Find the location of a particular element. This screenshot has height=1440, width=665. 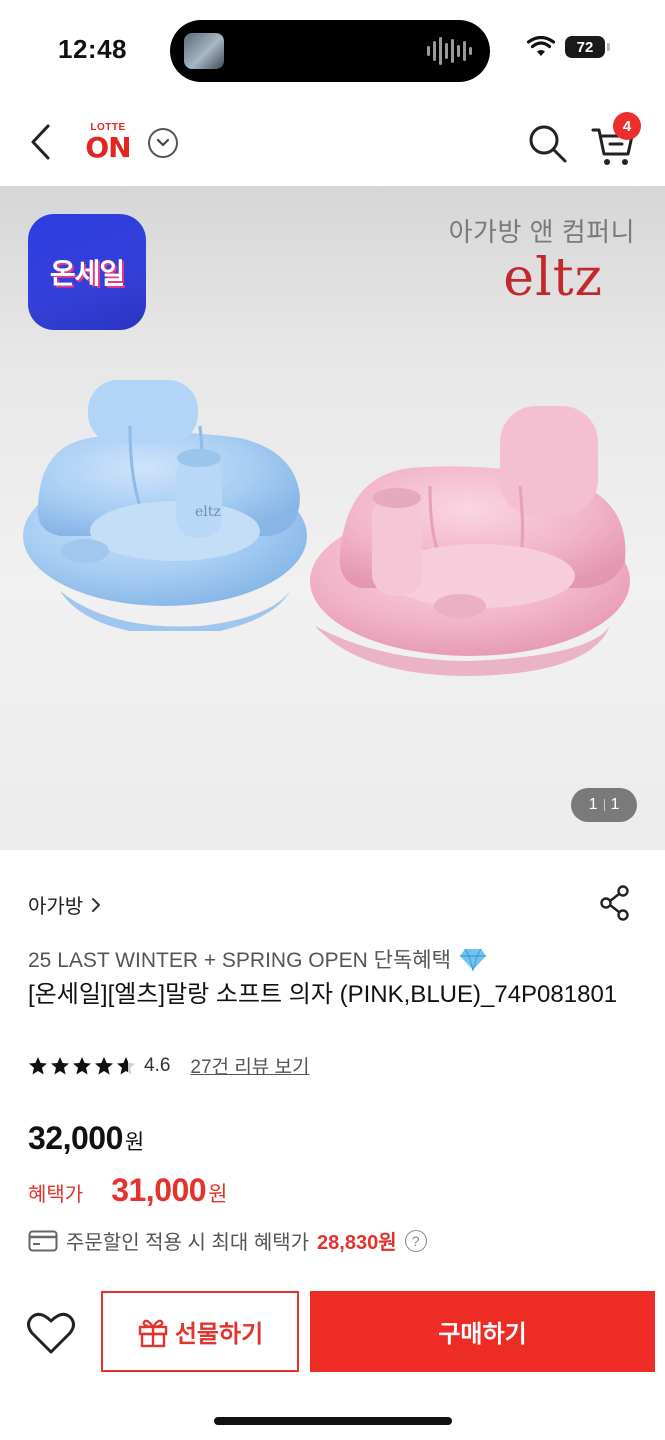

share-icon is located at coordinates (615, 903).